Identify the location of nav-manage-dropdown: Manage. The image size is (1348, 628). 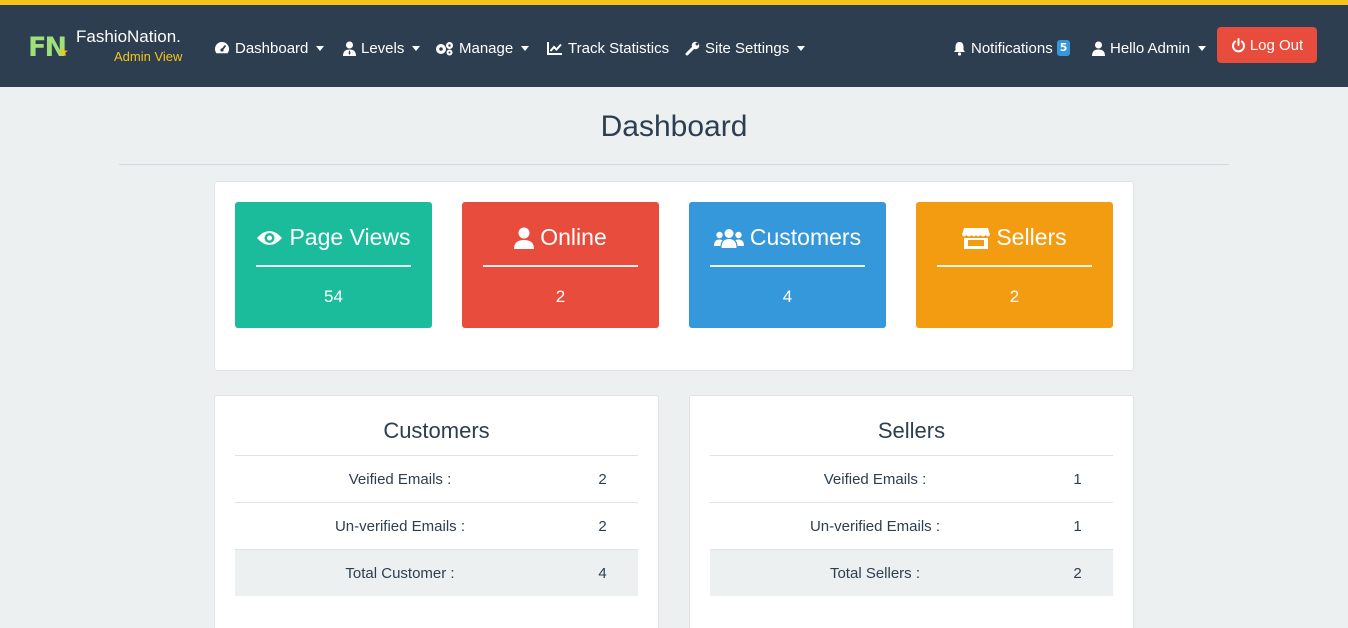
(482, 48).